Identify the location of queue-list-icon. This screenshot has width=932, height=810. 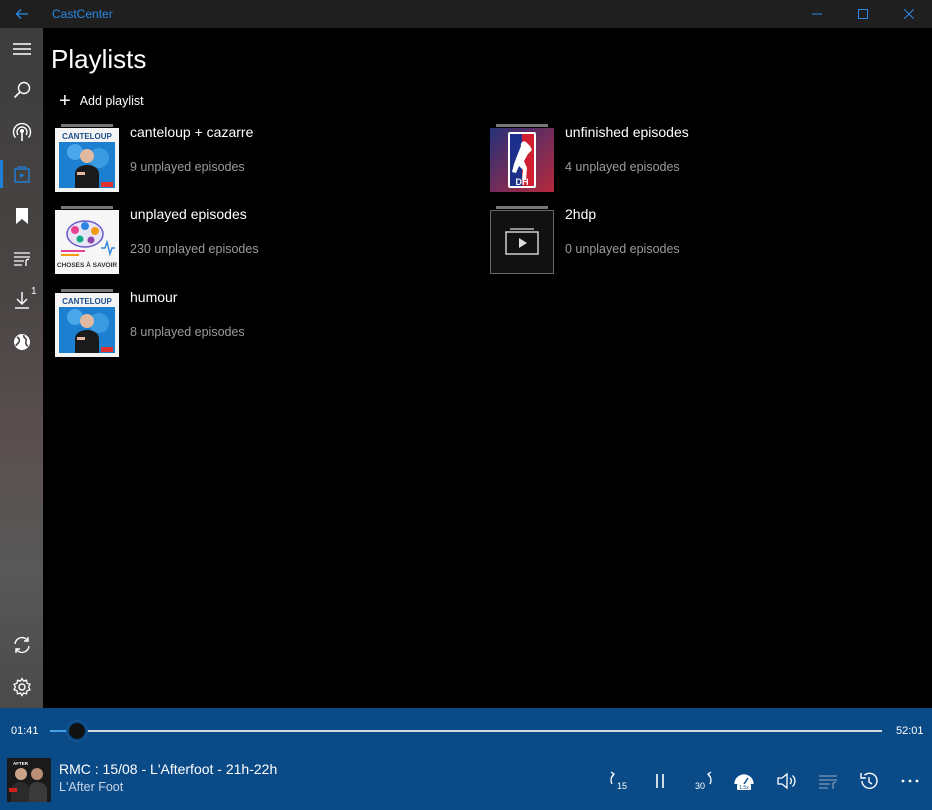
(828, 781).